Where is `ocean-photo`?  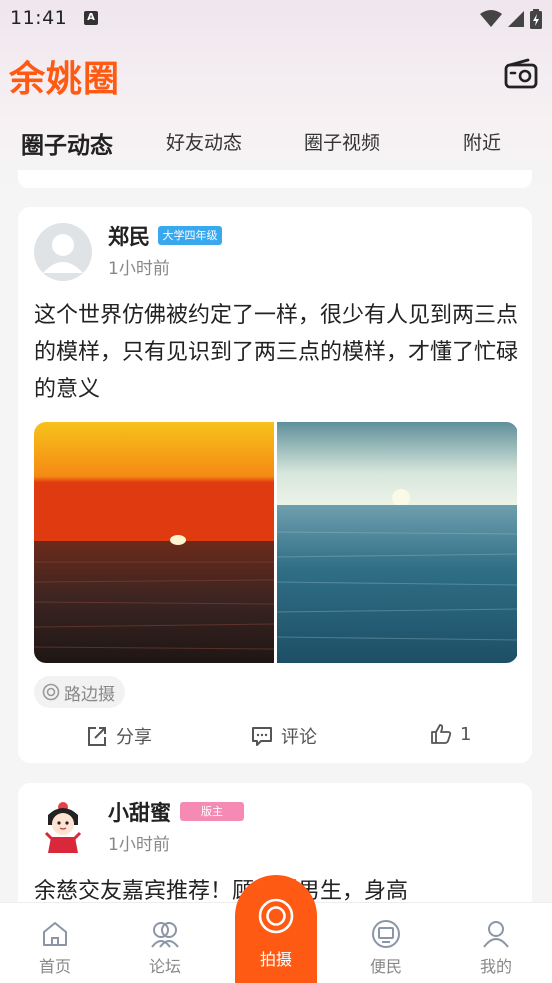 ocean-photo is located at coordinates (397, 542).